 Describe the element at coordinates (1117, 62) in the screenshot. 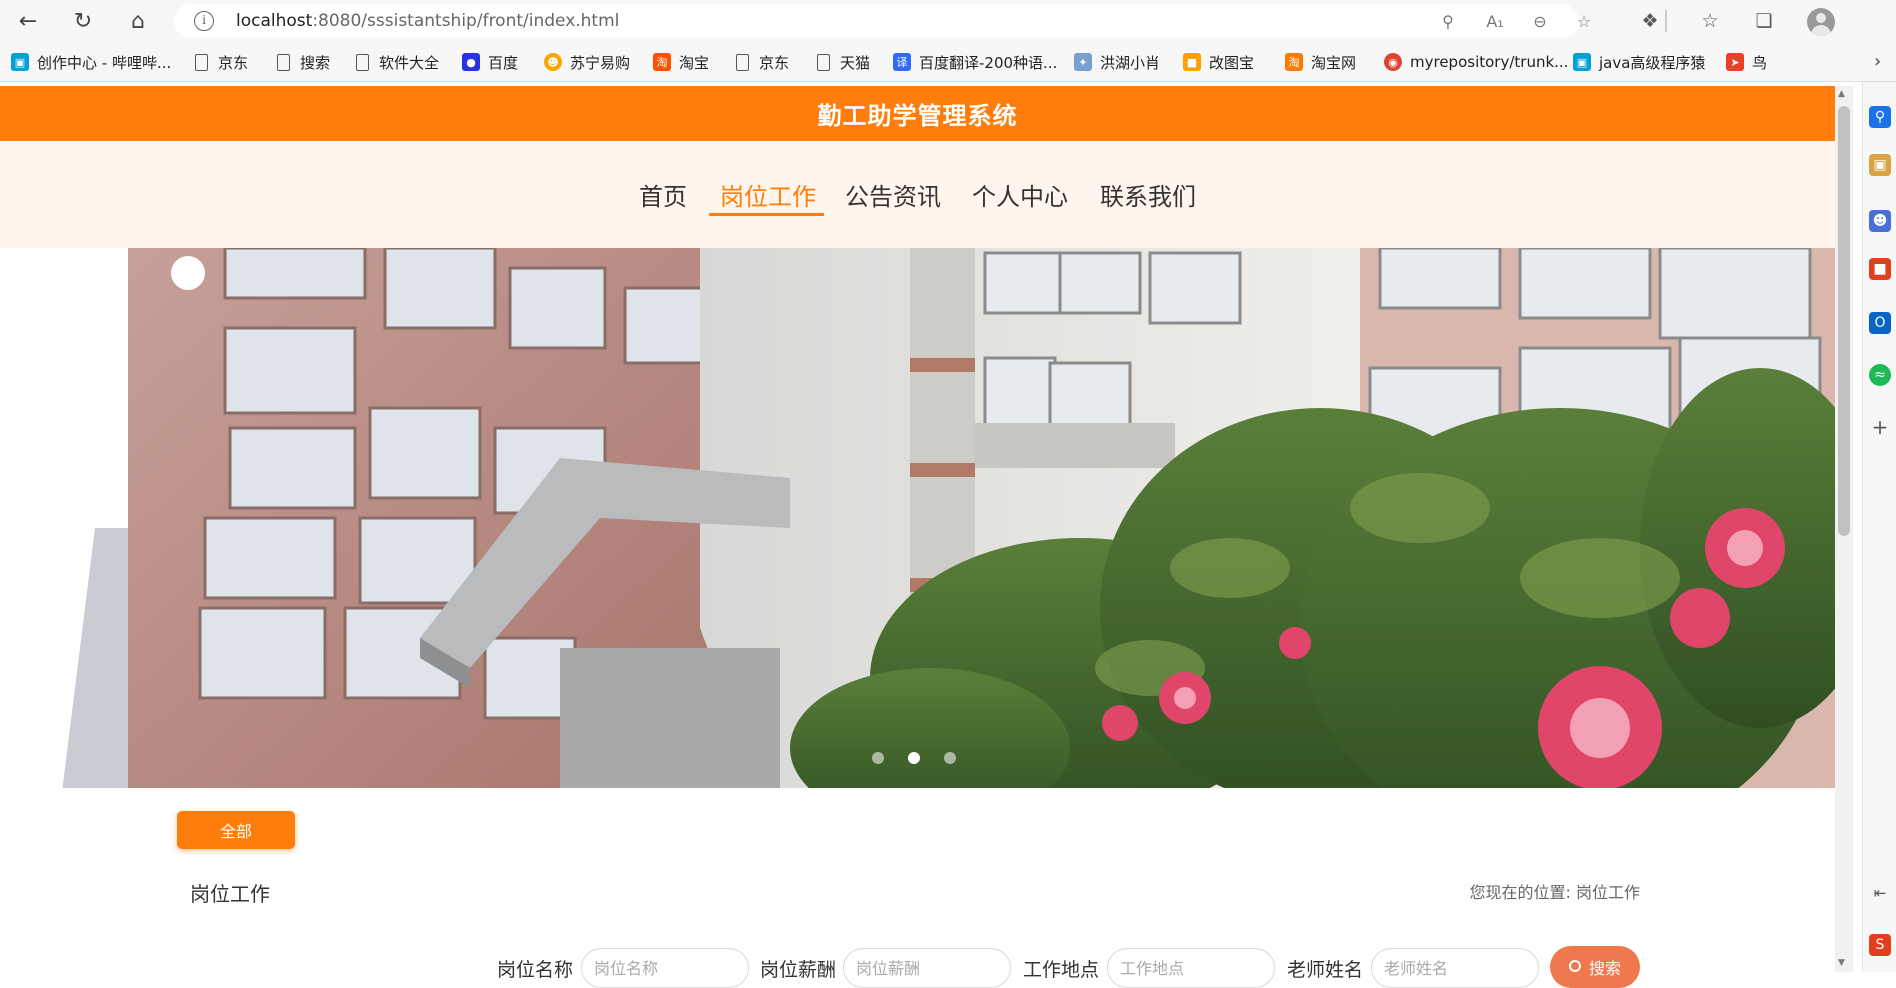

I see `bookmark-item: ✦ 洪湖小肖` at that location.